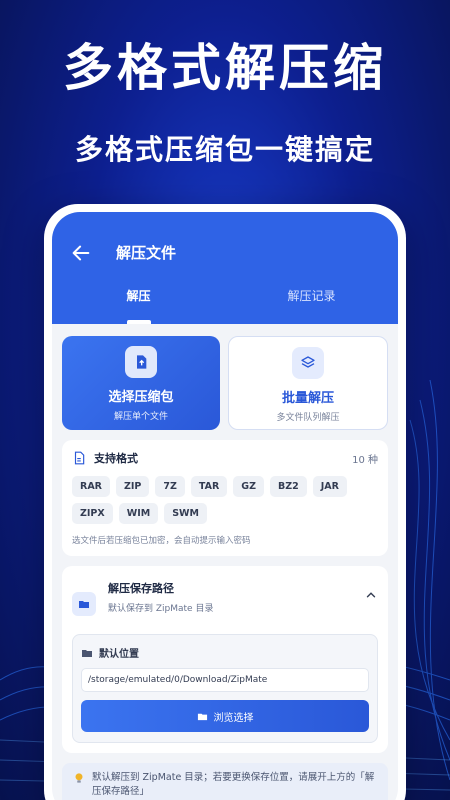 The image size is (450, 800). I want to click on save-path-header: 解压保存路径 默认保存到 ZipMate 目录, so click(225, 598).